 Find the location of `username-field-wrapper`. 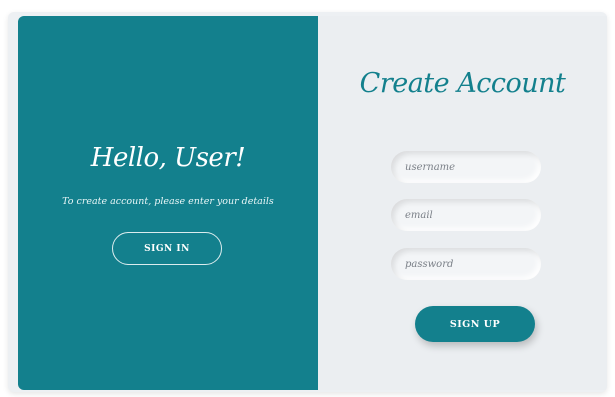

username-field-wrapper is located at coordinates (466, 167).